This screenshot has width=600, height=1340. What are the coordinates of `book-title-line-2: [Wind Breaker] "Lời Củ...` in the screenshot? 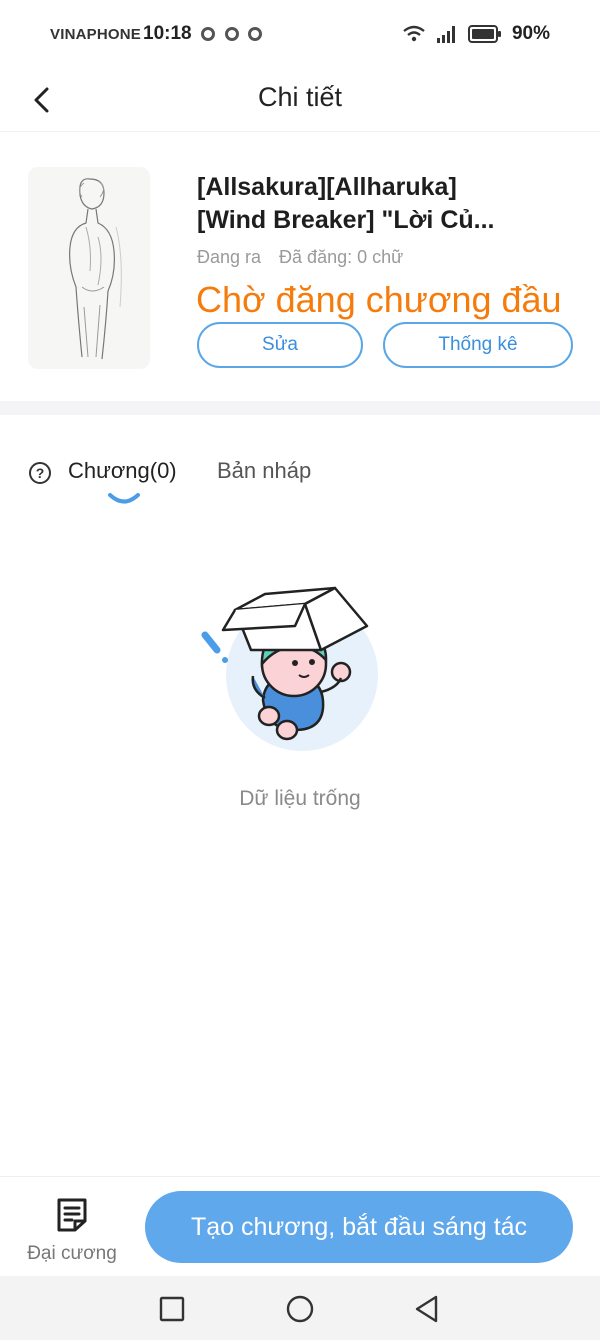 It's located at (346, 220).